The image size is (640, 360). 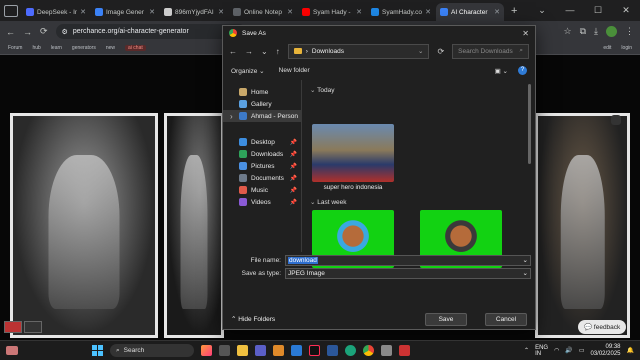 What do you see at coordinates (260, 350) in the screenshot?
I see `teams-icon` at bounding box center [260, 350].